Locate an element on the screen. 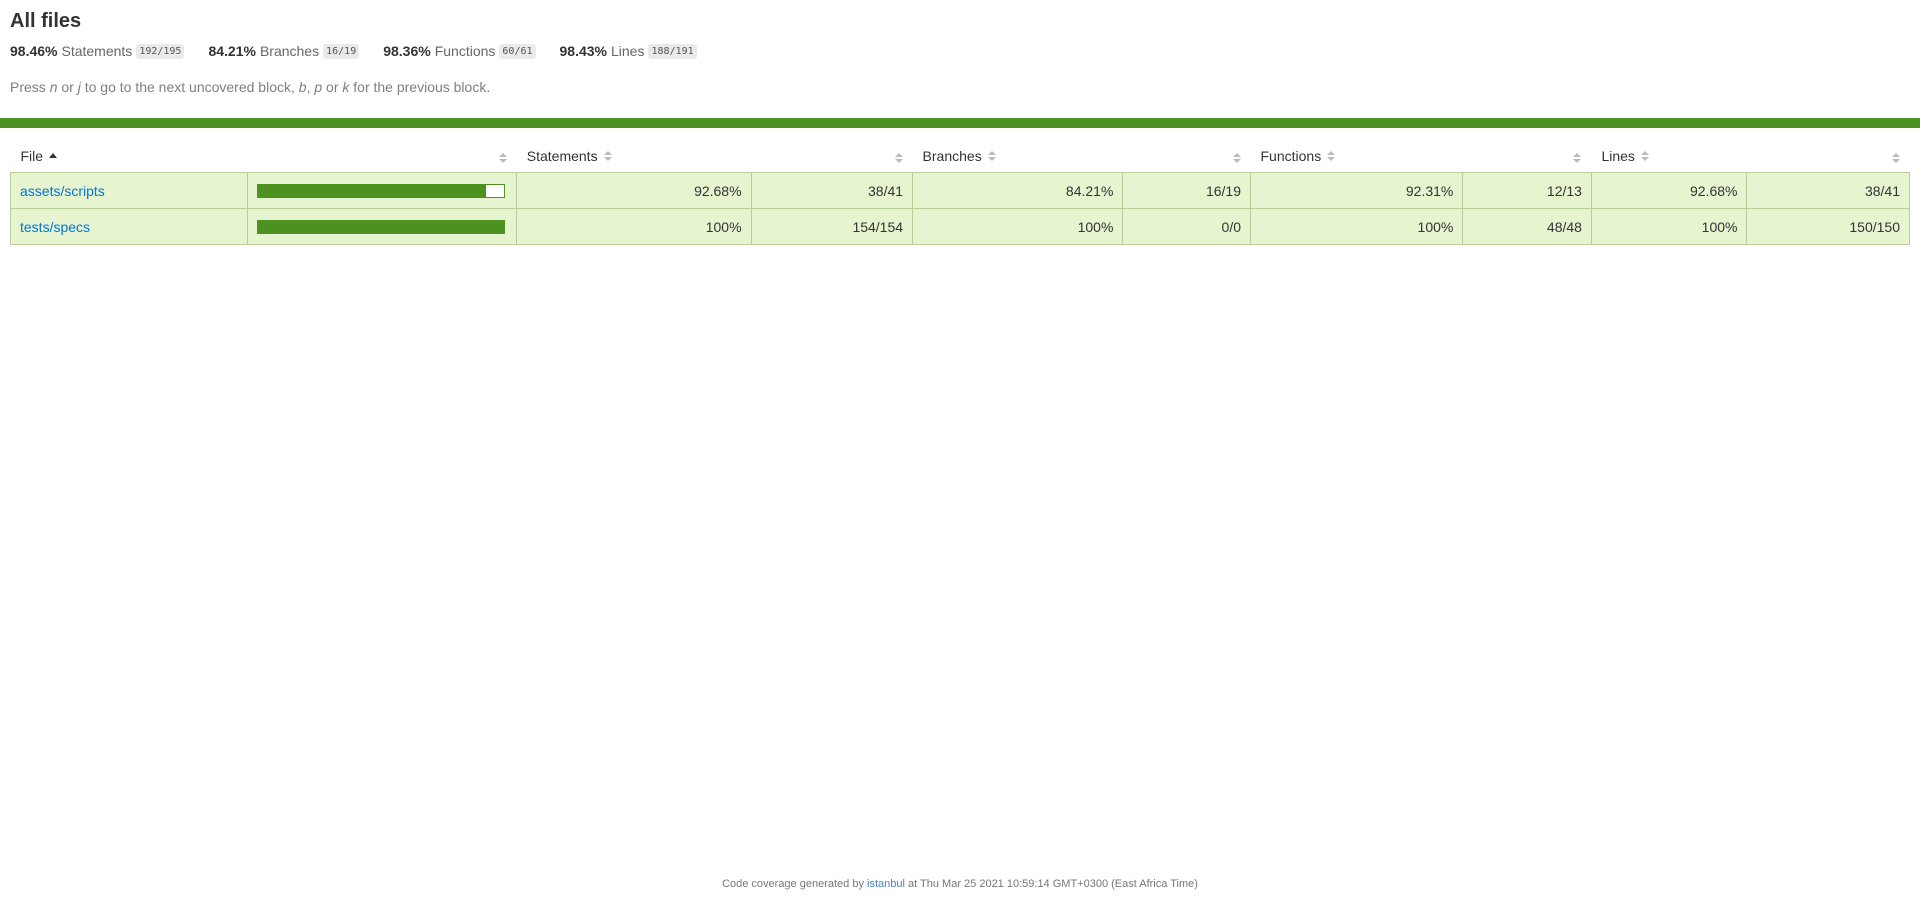  coverage-status-line is located at coordinates (960, 123).